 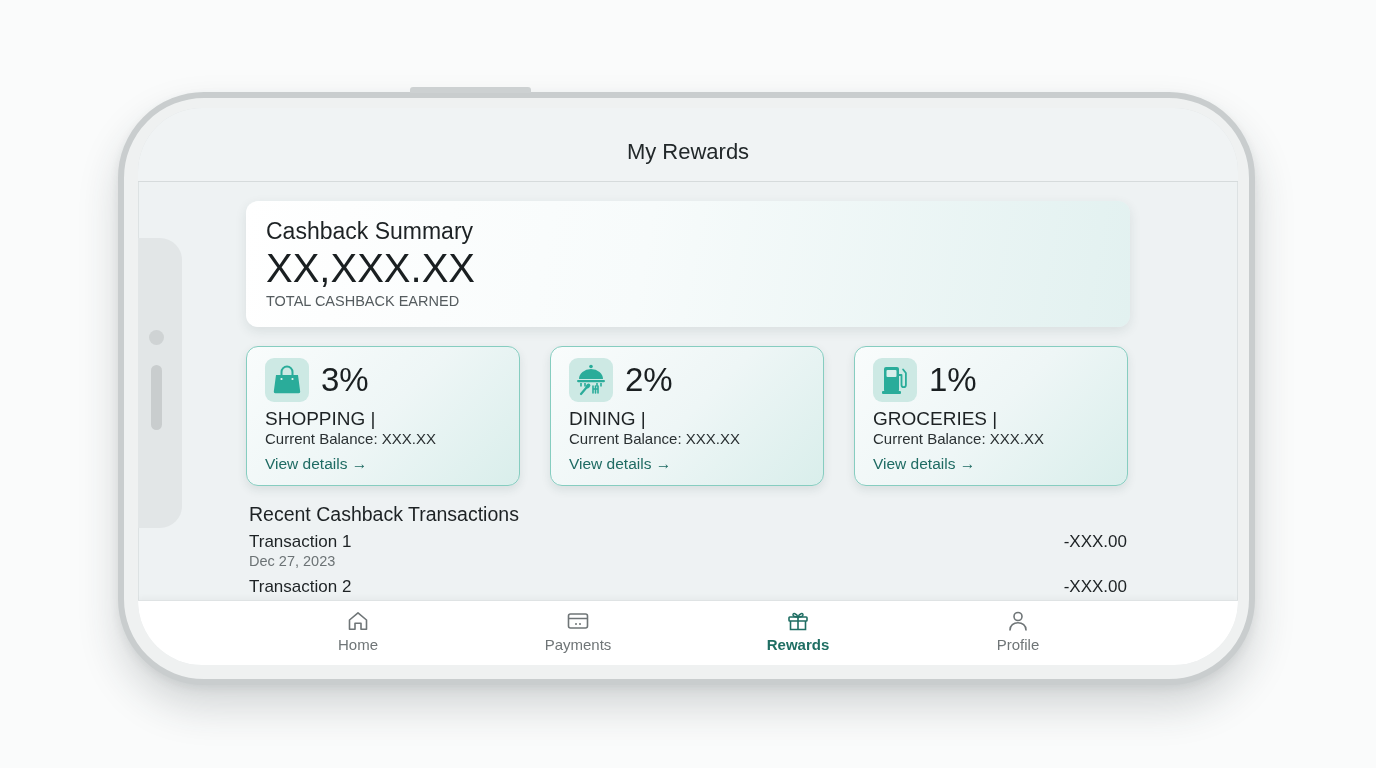 What do you see at coordinates (607, 419) in the screenshot?
I see `category-label: DINING |` at bounding box center [607, 419].